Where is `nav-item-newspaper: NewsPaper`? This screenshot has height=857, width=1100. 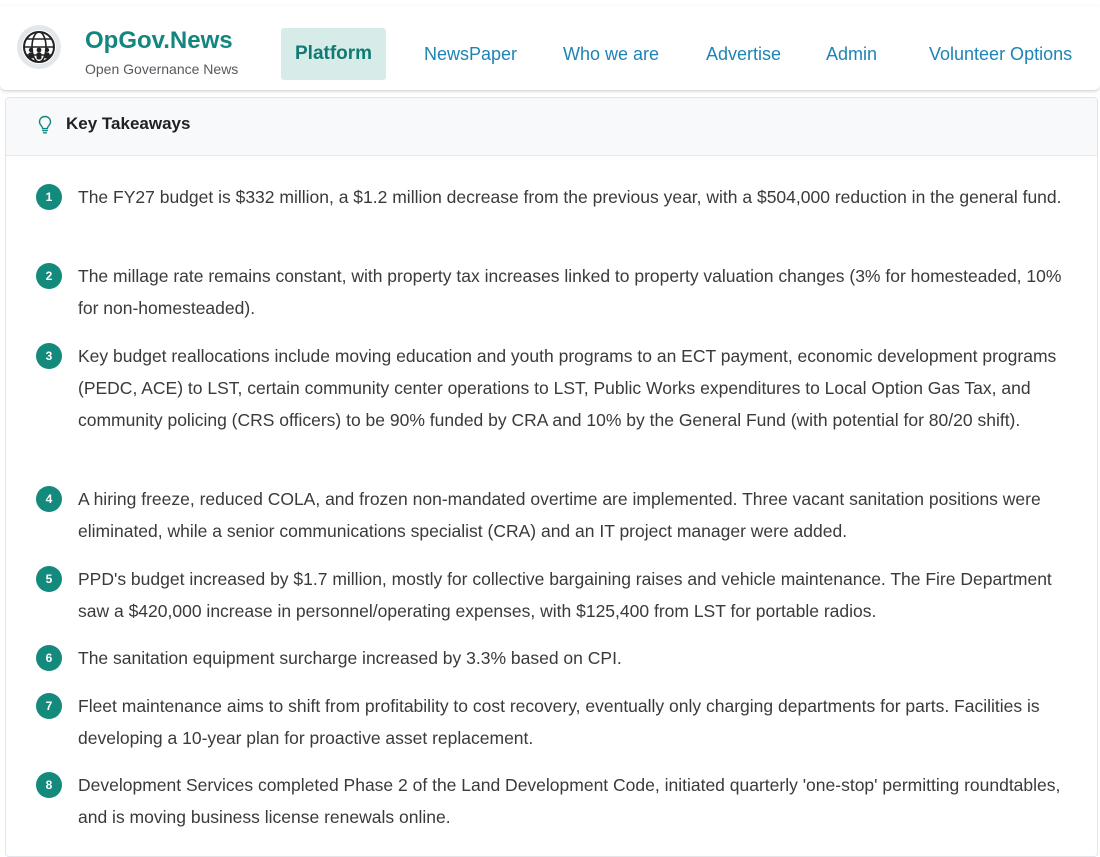 nav-item-newspaper: NewsPaper is located at coordinates (470, 54).